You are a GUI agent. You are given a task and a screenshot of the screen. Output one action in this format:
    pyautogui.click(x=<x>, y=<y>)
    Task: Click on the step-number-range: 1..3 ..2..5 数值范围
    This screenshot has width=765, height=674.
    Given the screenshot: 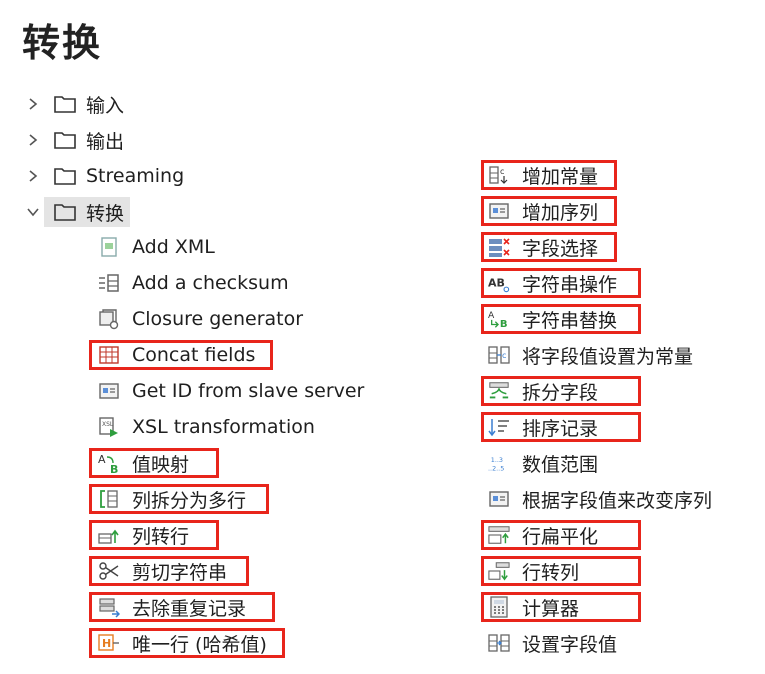 What is the action you would take?
    pyautogui.click(x=543, y=463)
    